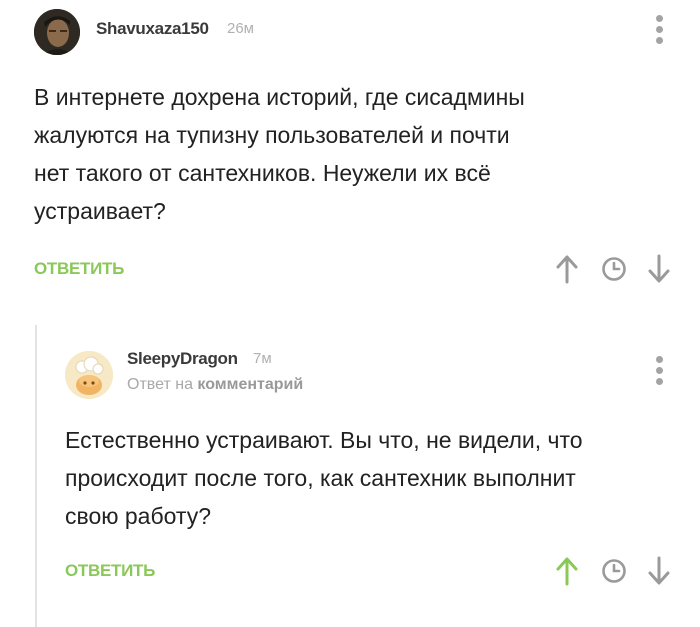 This screenshot has width=700, height=627. I want to click on reply-to-link: Ответ на комментарий, so click(215, 385).